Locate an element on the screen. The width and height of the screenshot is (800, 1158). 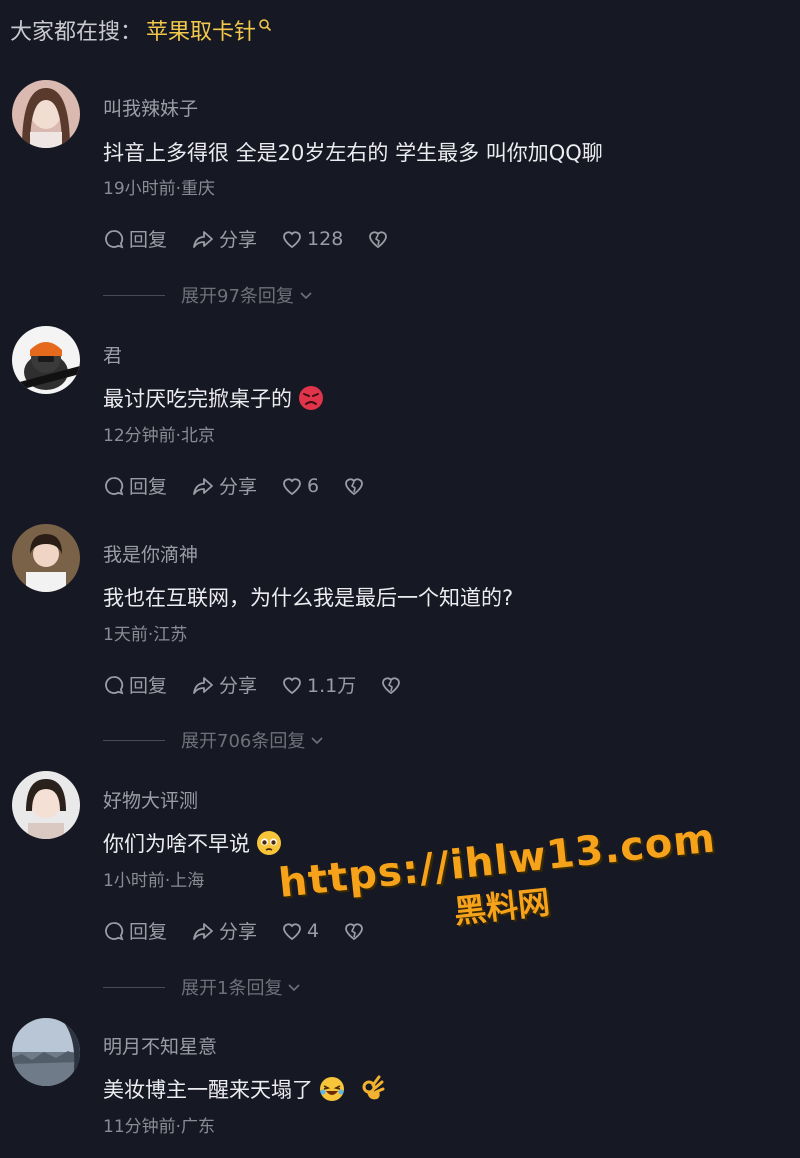
ok-hand-icon is located at coordinates (373, 1087).